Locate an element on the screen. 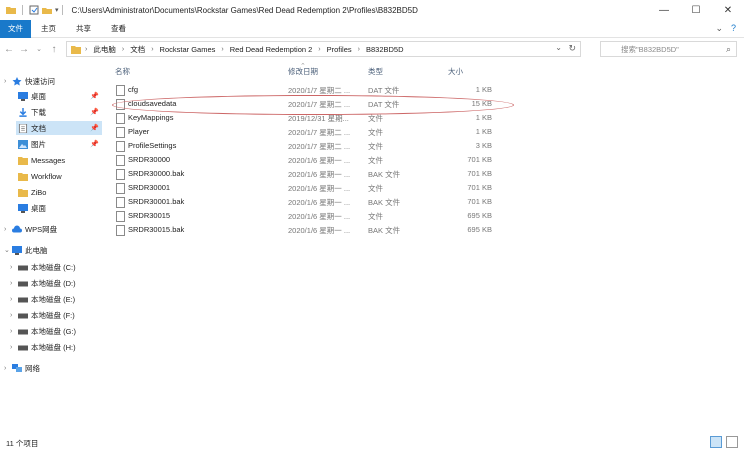 This screenshot has height=453, width=744. breadcrumb-documents: 文档 is located at coordinates (137, 49).